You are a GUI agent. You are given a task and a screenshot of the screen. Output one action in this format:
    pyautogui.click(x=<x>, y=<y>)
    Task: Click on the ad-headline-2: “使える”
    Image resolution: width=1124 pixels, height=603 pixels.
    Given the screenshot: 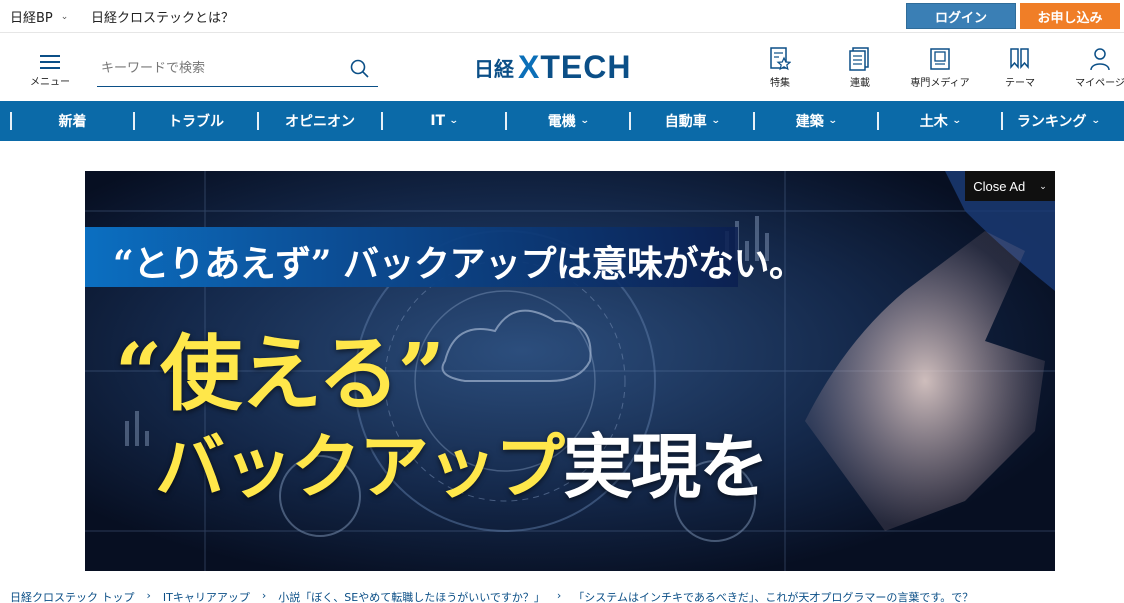 What is the action you would take?
    pyautogui.click(x=280, y=374)
    